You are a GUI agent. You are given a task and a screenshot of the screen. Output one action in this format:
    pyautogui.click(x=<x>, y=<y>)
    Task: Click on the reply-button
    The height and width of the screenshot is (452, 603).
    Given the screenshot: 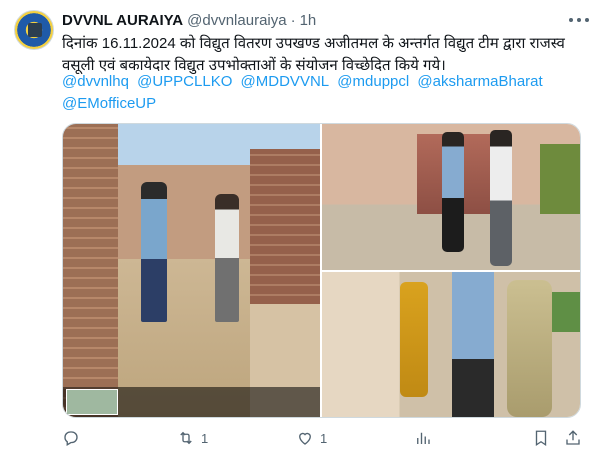 What is the action you would take?
    pyautogui.click(x=74, y=438)
    